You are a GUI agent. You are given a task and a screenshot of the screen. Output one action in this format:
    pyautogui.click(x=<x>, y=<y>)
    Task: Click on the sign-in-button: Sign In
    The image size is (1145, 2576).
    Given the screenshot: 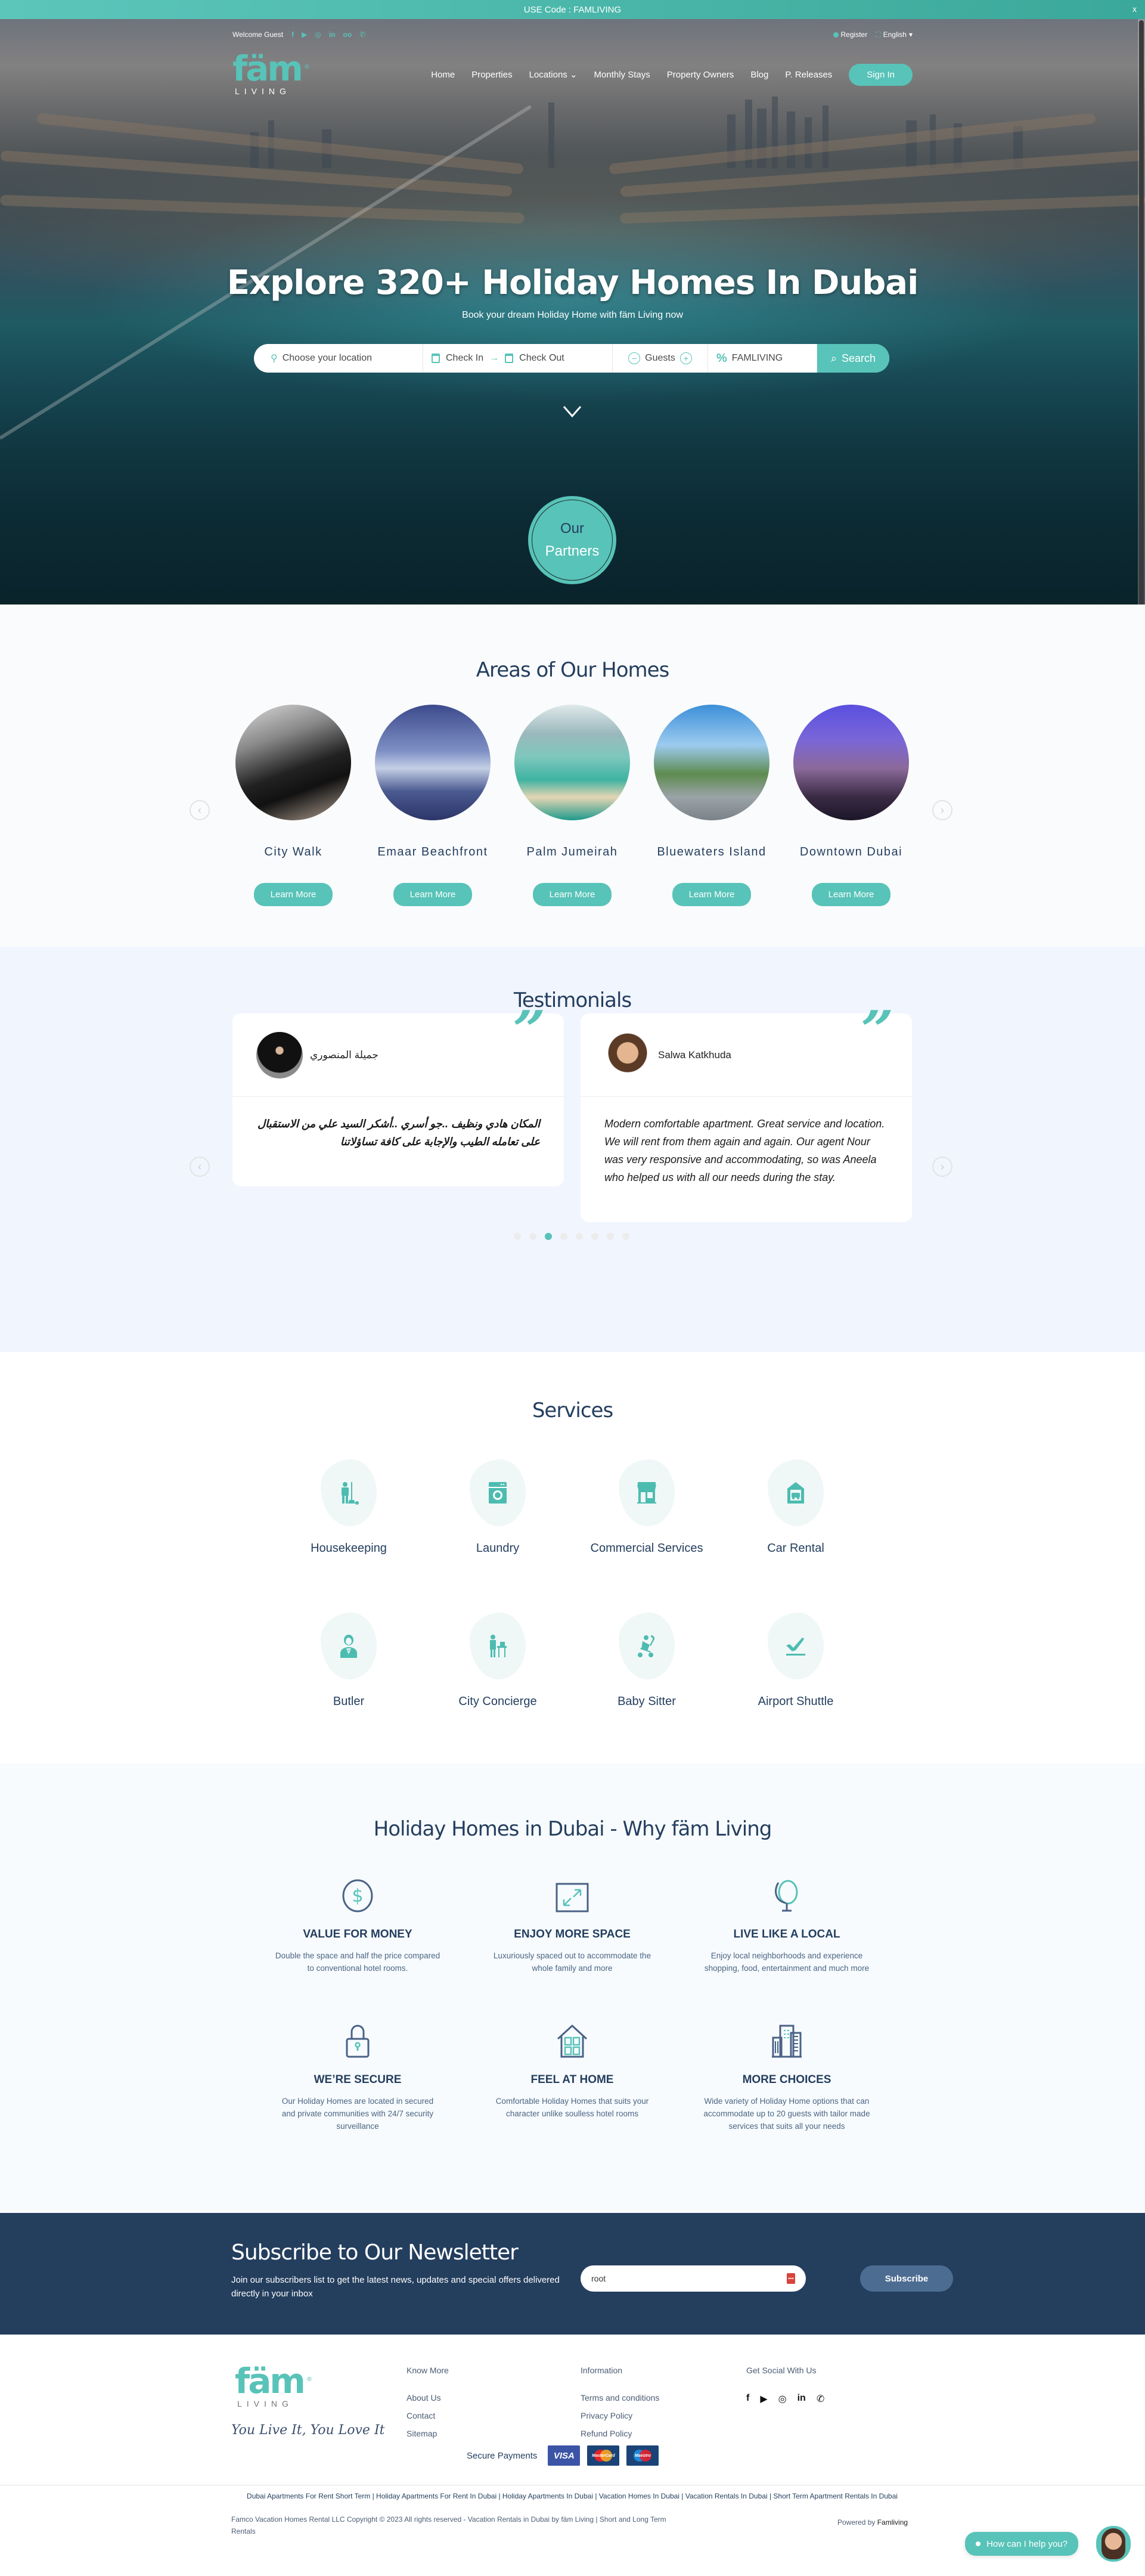 What is the action you would take?
    pyautogui.click(x=881, y=74)
    